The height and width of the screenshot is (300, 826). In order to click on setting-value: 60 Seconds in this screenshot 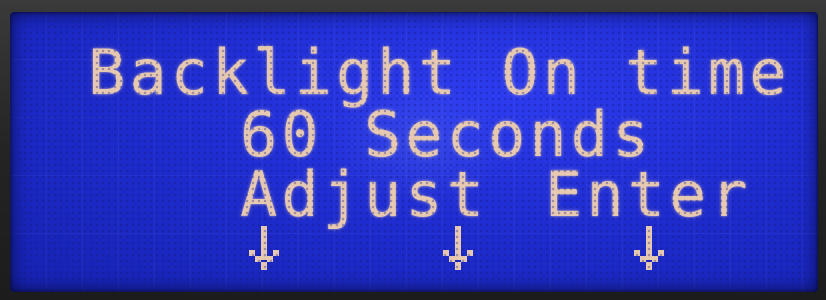, I will do `click(447, 134)`.